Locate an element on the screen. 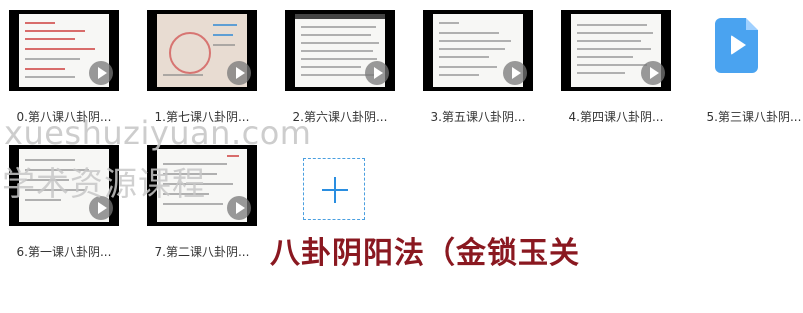 The image size is (803, 313). watermark-domain: xueshuziyuan.com is located at coordinates (158, 133).